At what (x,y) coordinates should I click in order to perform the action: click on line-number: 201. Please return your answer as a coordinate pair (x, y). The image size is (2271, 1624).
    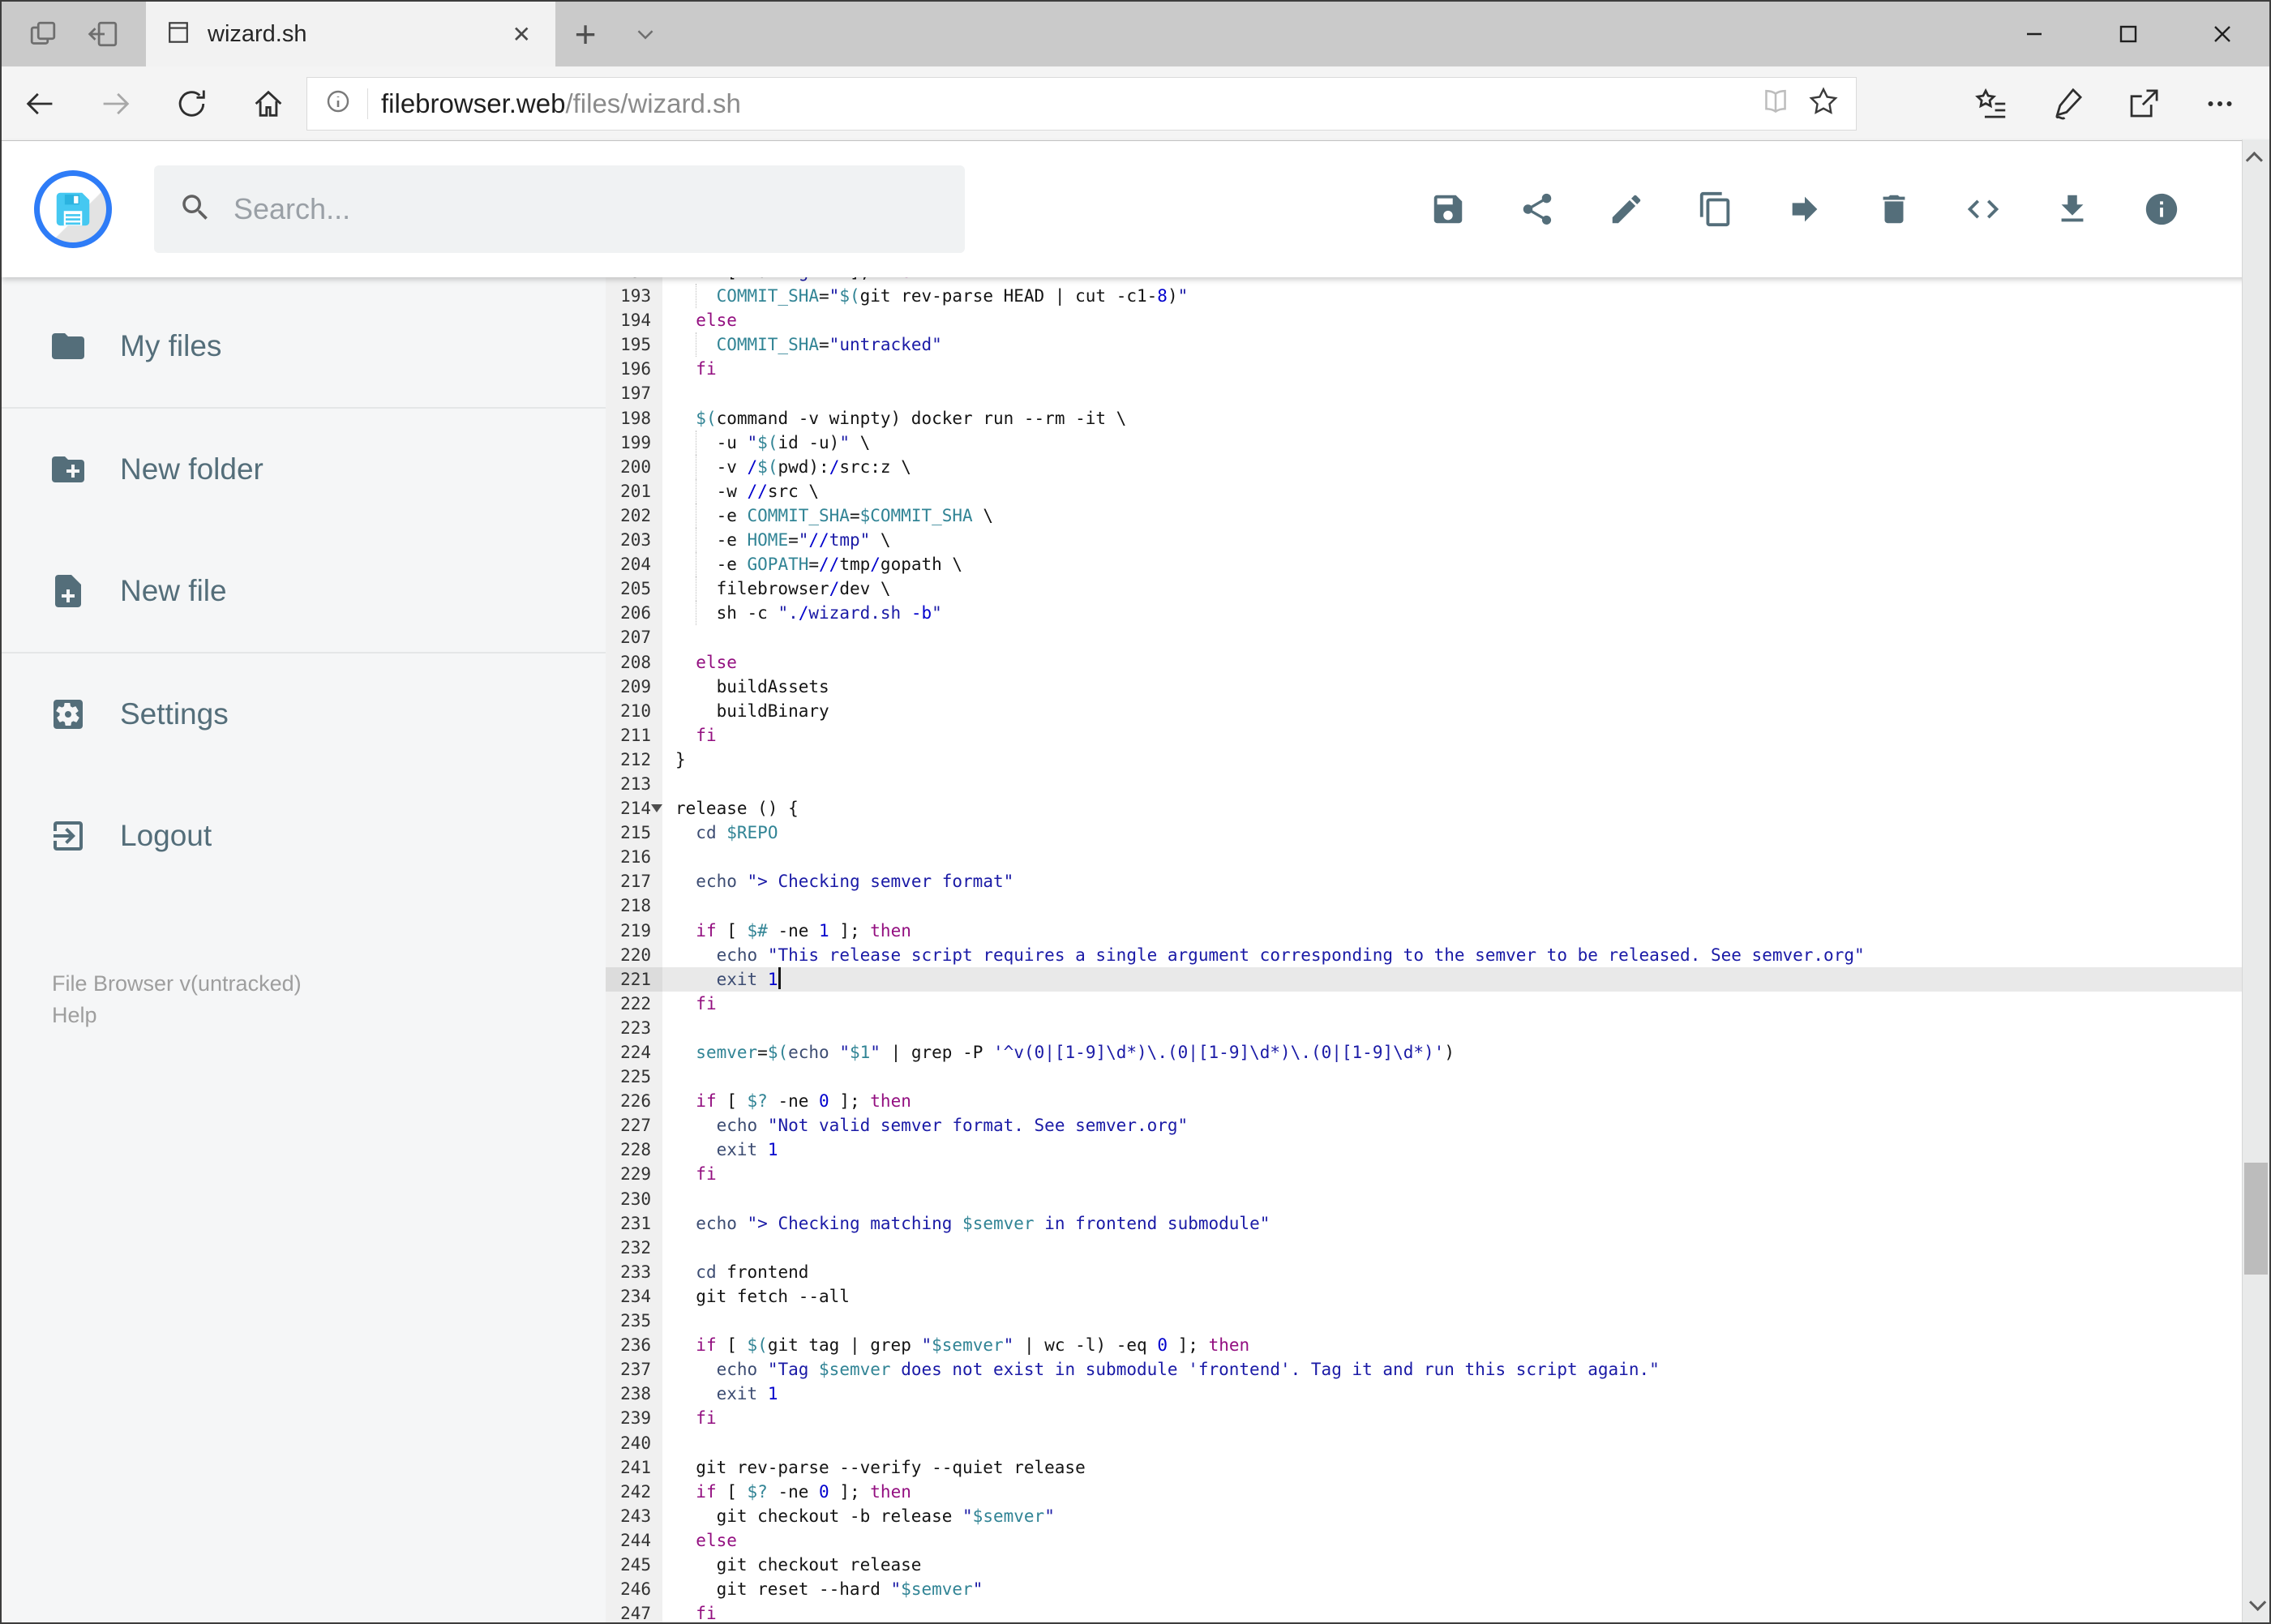
    Looking at the image, I should click on (634, 490).